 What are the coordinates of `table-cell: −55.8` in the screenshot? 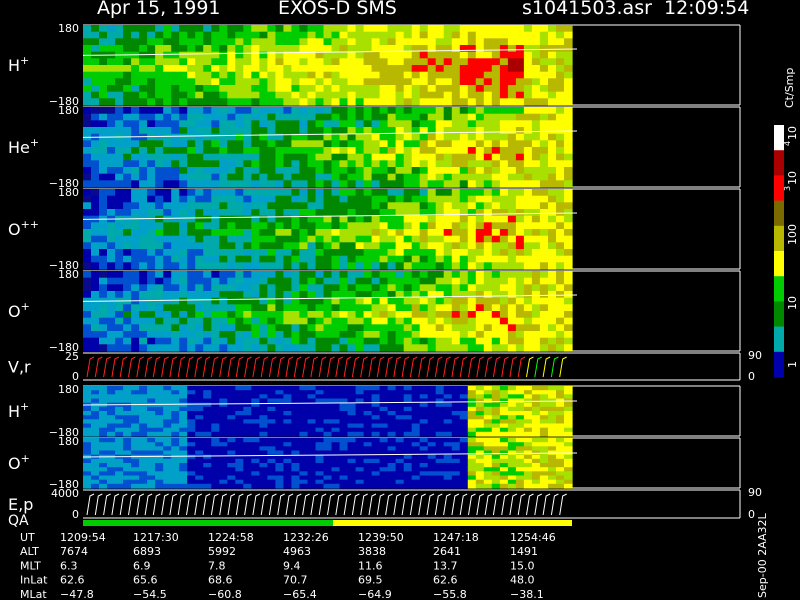 It's located at (450, 594).